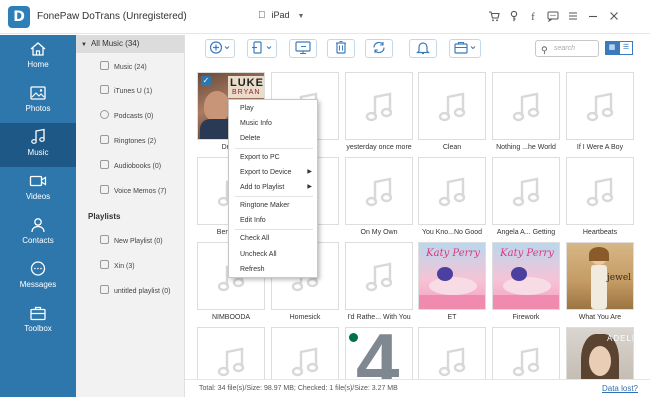  I want to click on category-item-voice-memos: Voice Memos (7), so click(133, 192).